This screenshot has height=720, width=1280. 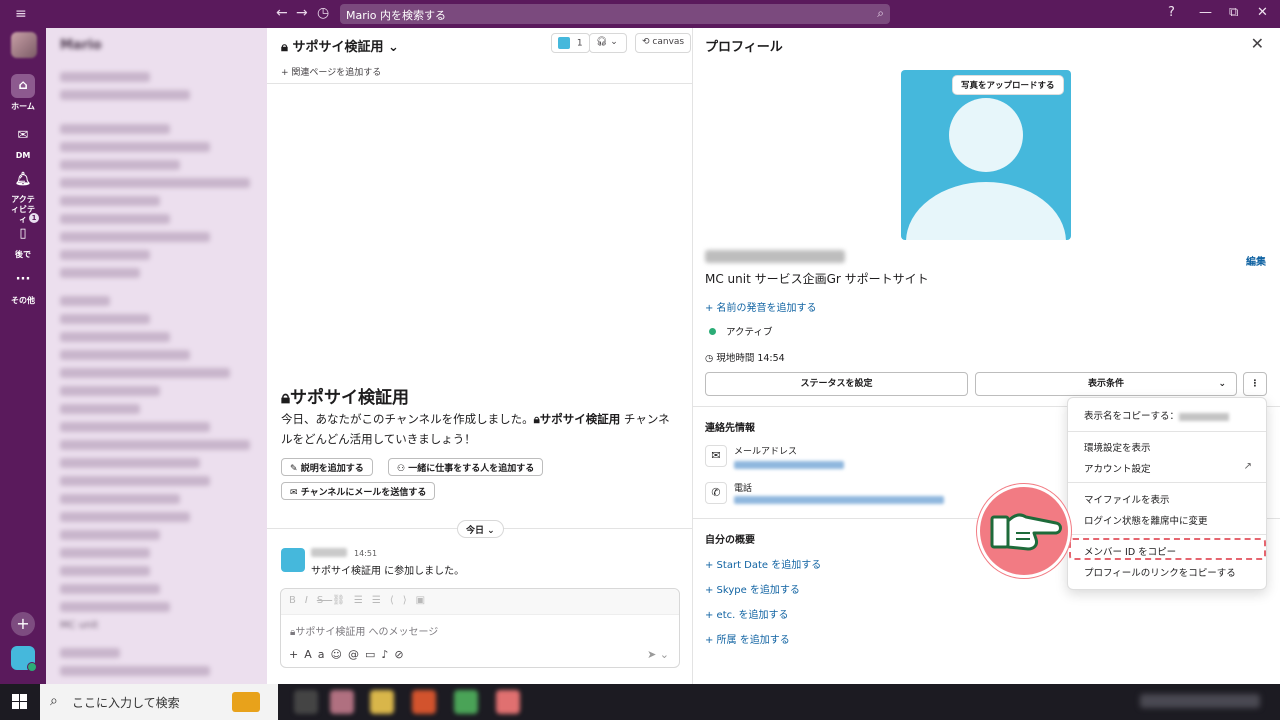 What do you see at coordinates (752, 588) in the screenshot?
I see `add-skype-link: + Skype を追加する` at bounding box center [752, 588].